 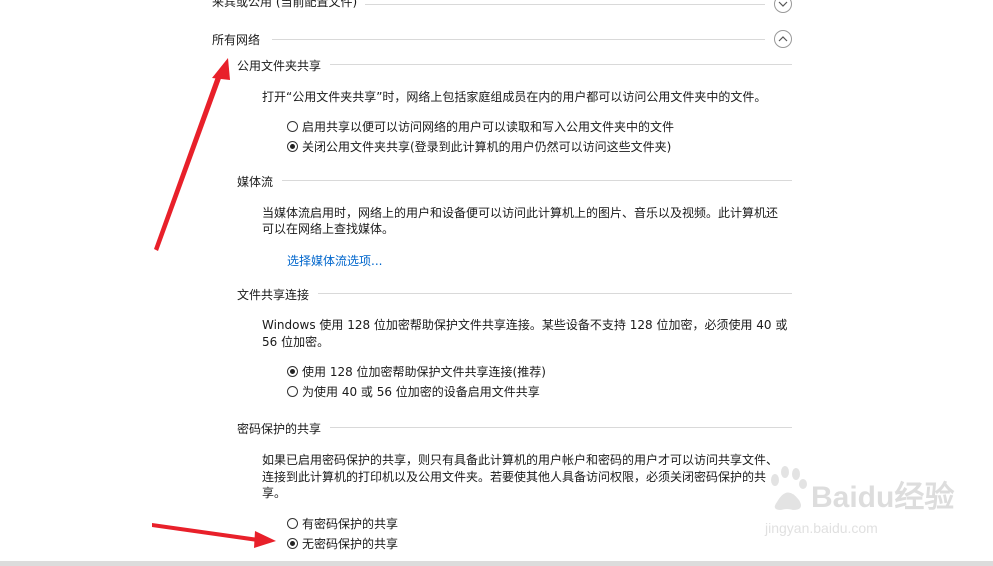 What do you see at coordinates (192, 154) in the screenshot?
I see `arrow-up-annotation` at bounding box center [192, 154].